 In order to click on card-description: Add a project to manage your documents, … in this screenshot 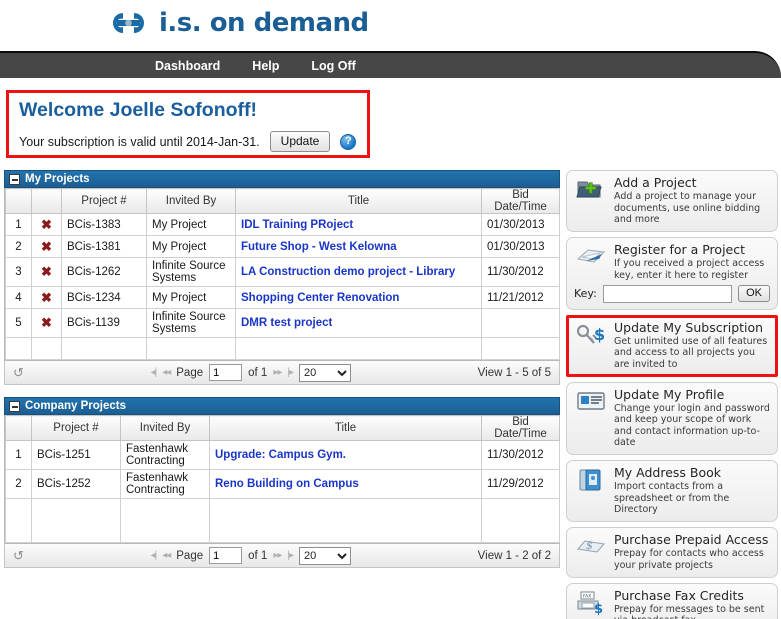, I will do `click(687, 208)`.